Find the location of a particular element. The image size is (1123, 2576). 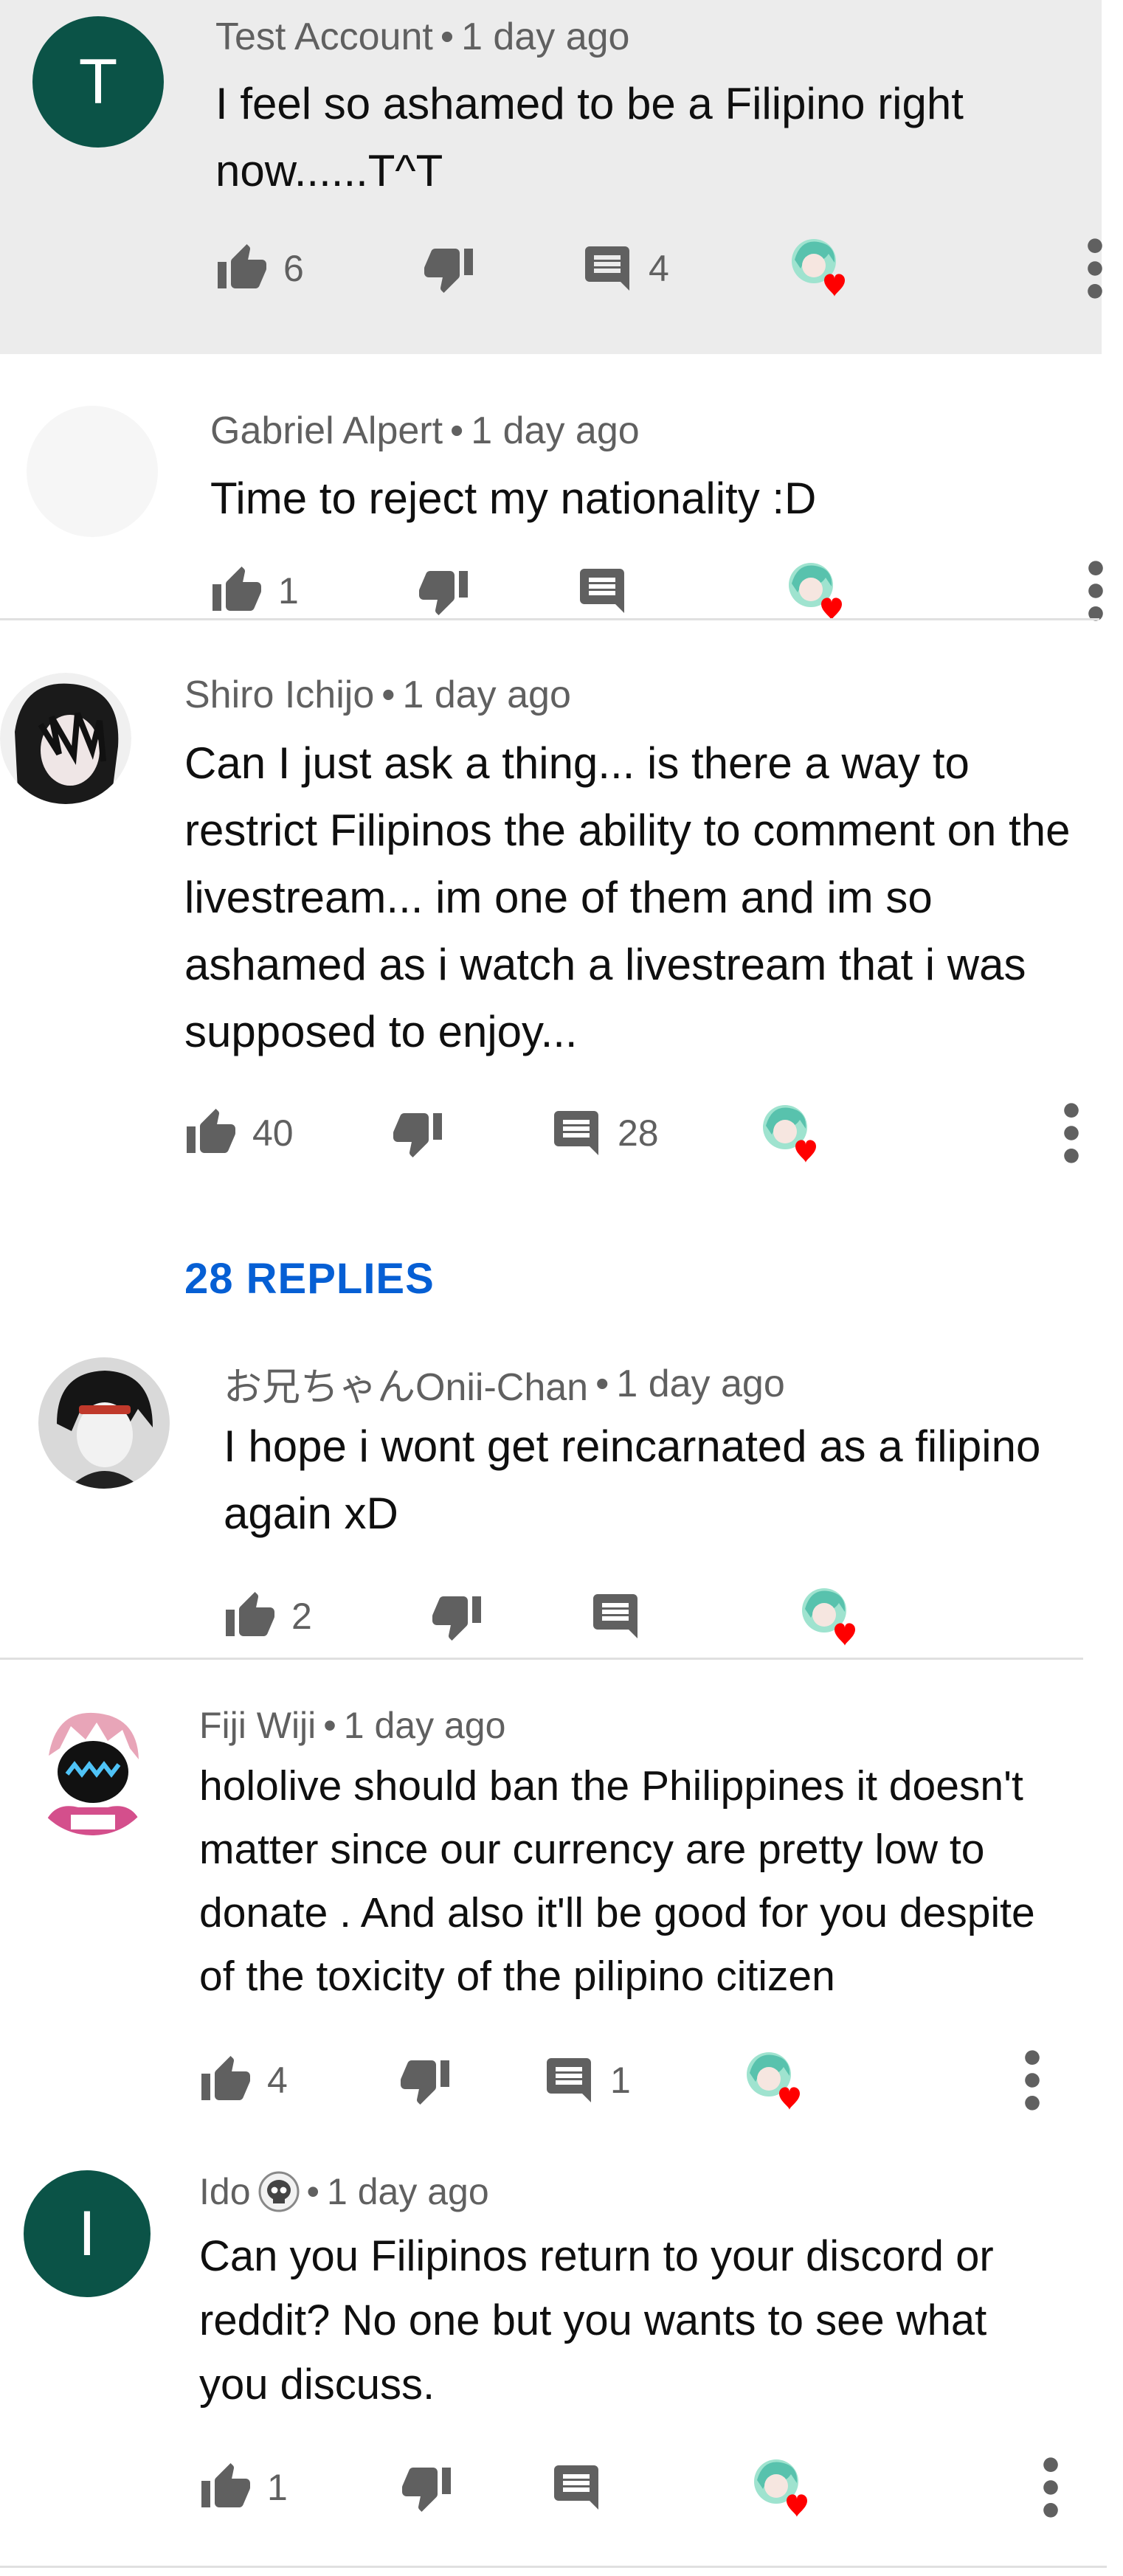

member-badge-icon is located at coordinates (279, 2192).